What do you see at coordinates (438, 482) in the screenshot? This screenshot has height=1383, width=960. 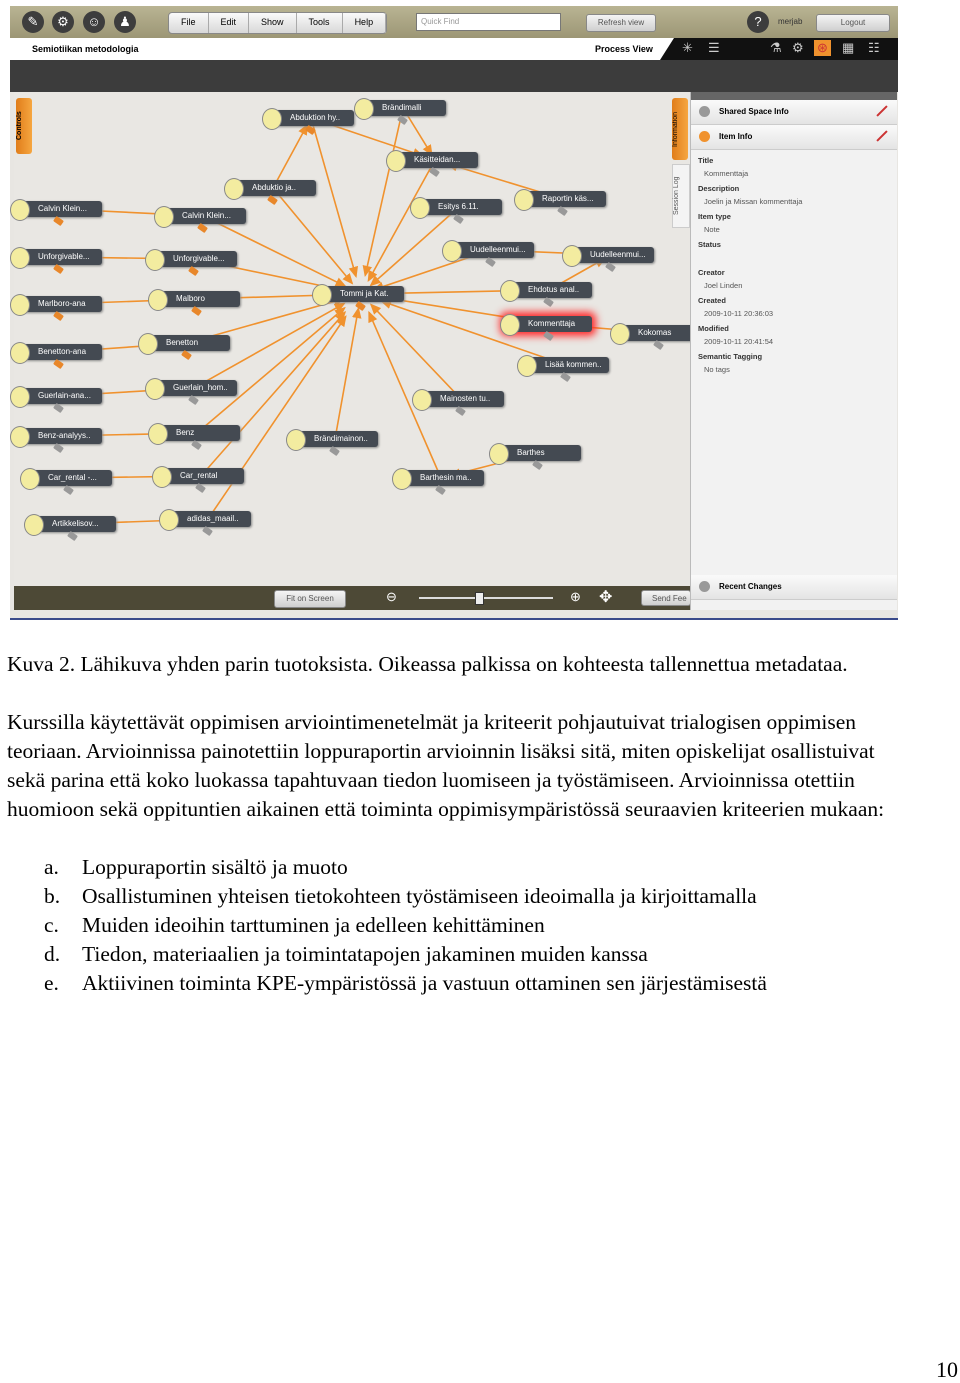 I see `graph-node: Barthesin ma..` at bounding box center [438, 482].